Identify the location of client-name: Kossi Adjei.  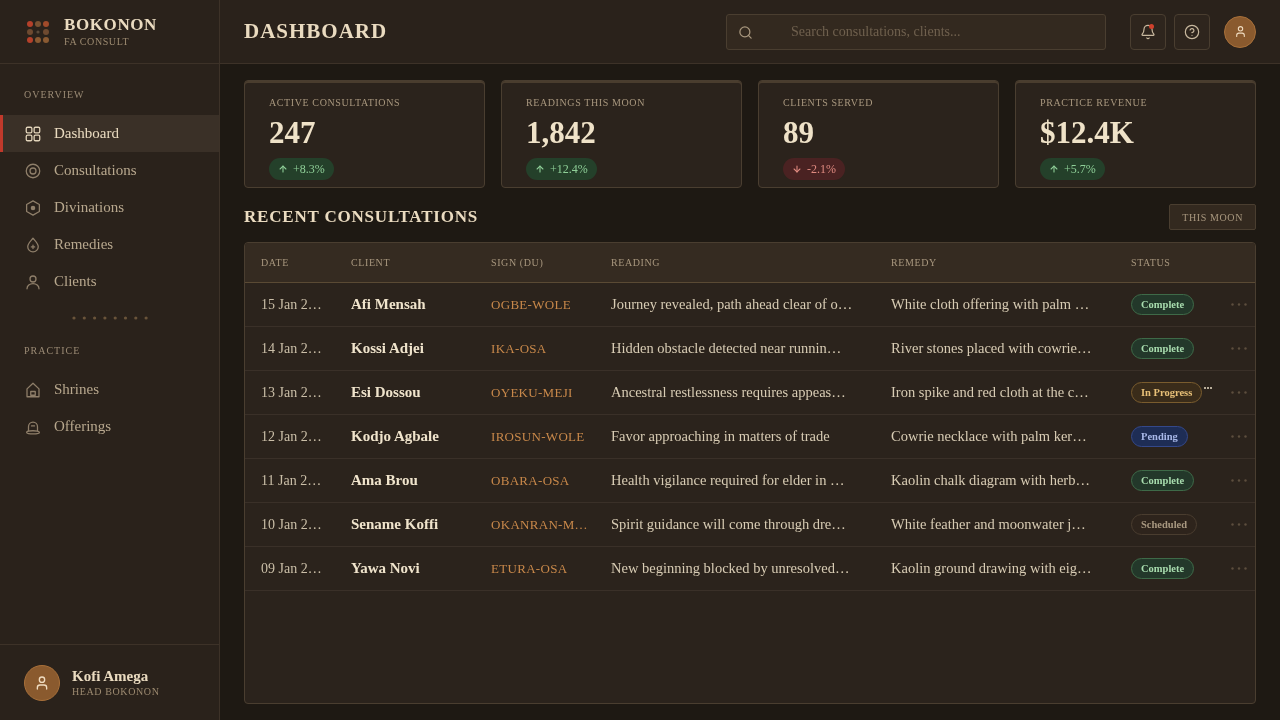
(387, 348).